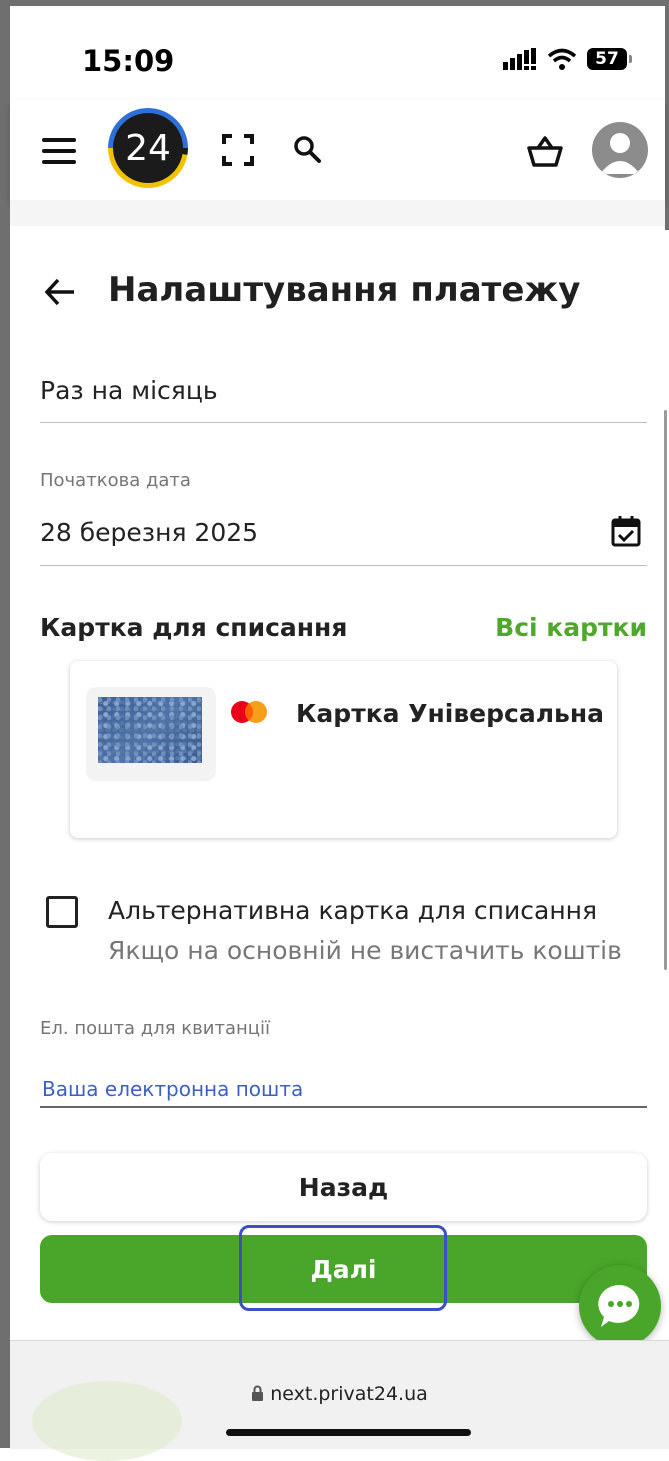 This screenshot has height=1461, width=669. I want to click on cellular-signal-icon, so click(519, 59).